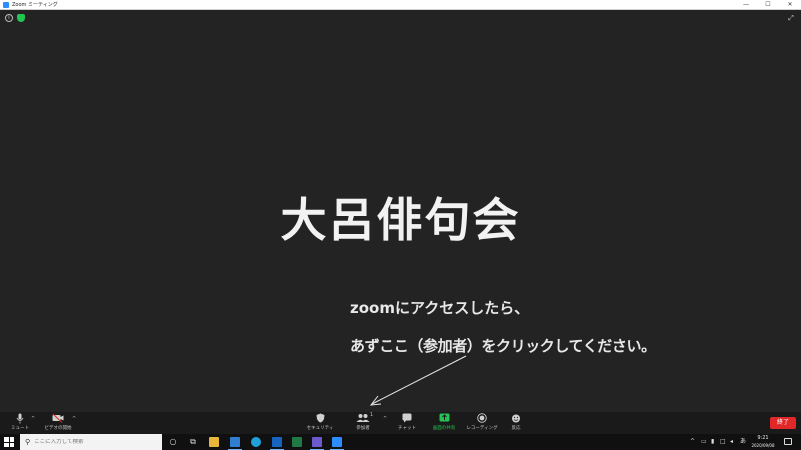 The height and width of the screenshot is (450, 801). I want to click on start-video-button: ビデオの開始, so click(58, 423).